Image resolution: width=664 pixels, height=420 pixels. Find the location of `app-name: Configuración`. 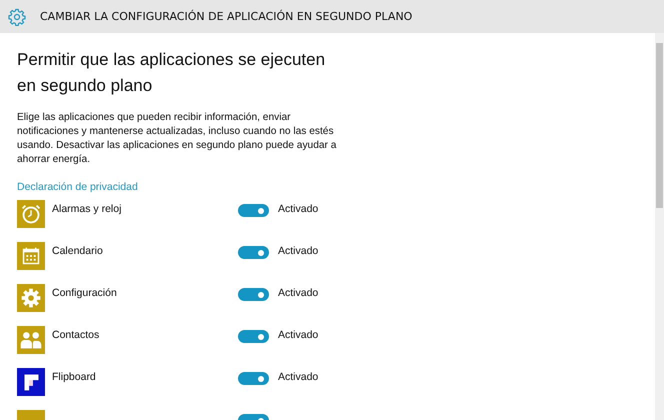

app-name: Configuración is located at coordinates (85, 293).